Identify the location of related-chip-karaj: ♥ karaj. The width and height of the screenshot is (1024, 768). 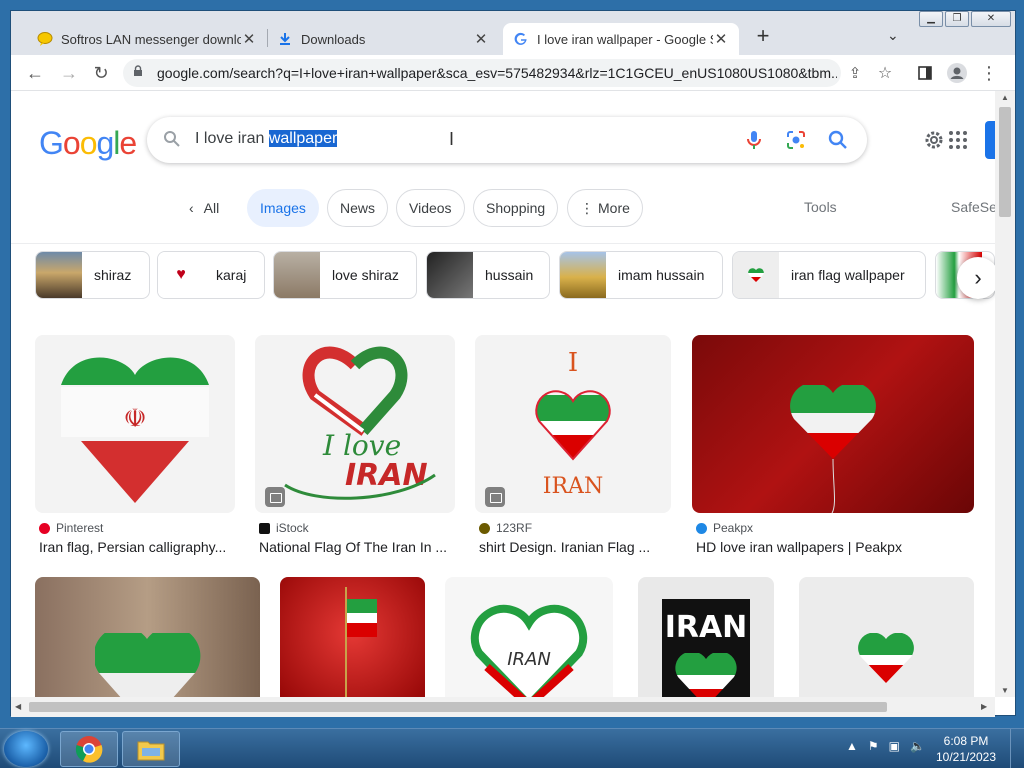
(211, 275).